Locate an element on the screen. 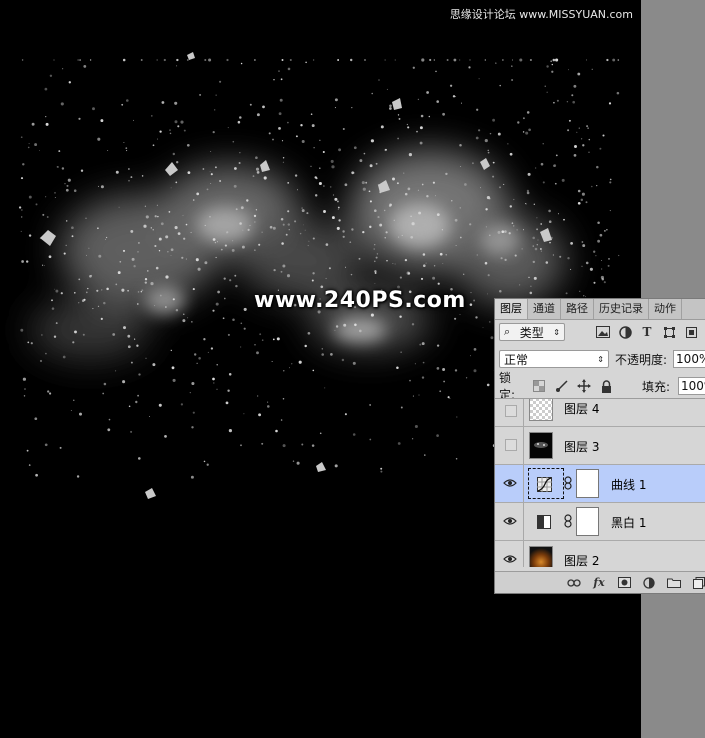 The image size is (705, 738). layer-name: 黑白 1 is located at coordinates (629, 523).